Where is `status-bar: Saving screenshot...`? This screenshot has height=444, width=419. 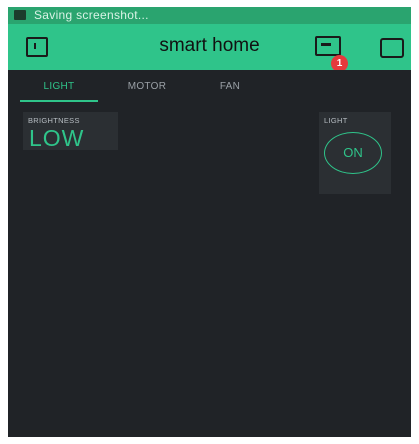 status-bar: Saving screenshot... is located at coordinates (209, 15).